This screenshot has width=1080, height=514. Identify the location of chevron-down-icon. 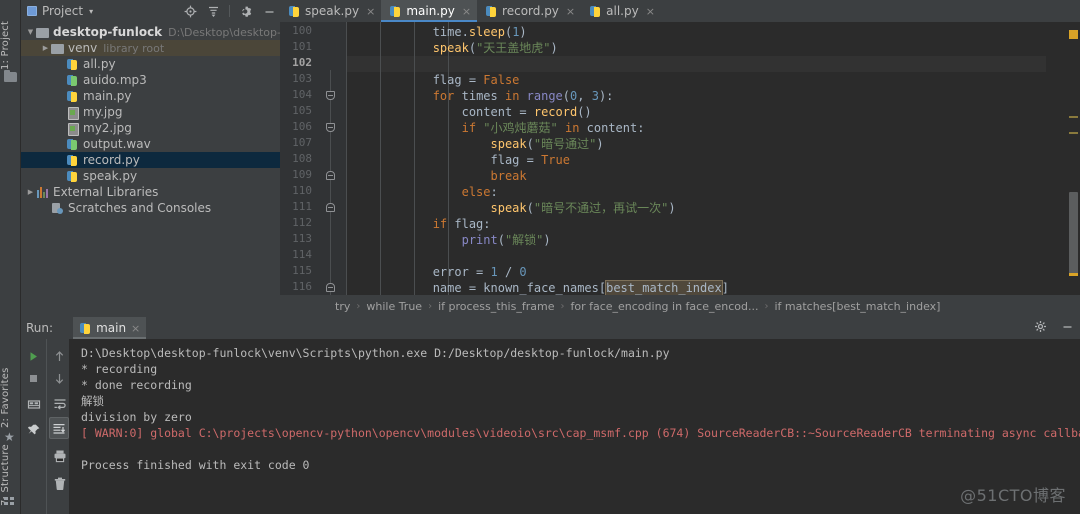
(30, 32).